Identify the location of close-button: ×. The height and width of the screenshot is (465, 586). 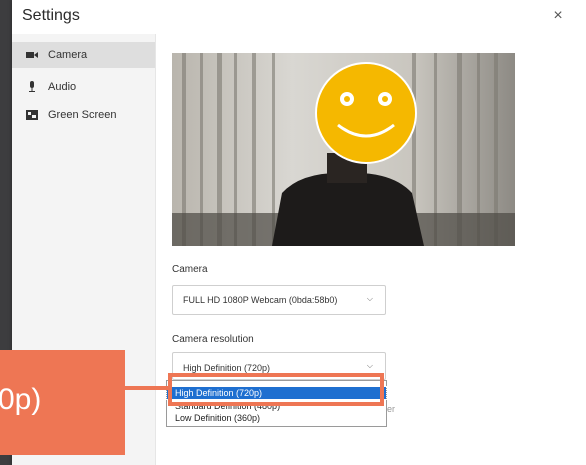
(558, 16).